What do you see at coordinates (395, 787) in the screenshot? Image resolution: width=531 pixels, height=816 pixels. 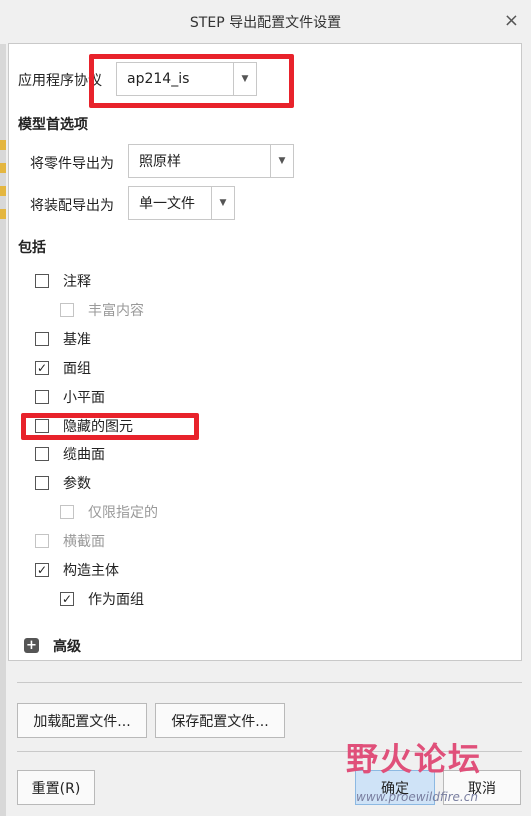 I see `ok-button: 确定` at bounding box center [395, 787].